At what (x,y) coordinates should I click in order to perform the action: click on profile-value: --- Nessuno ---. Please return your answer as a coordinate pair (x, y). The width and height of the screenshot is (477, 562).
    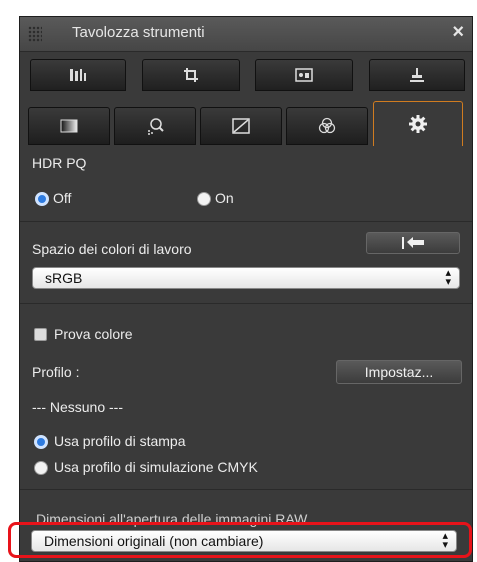
    Looking at the image, I should click on (78, 407).